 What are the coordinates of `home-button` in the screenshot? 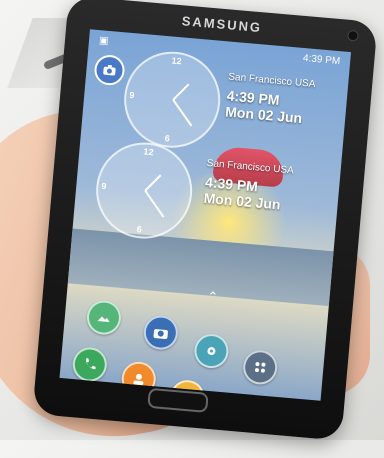 It's located at (178, 400).